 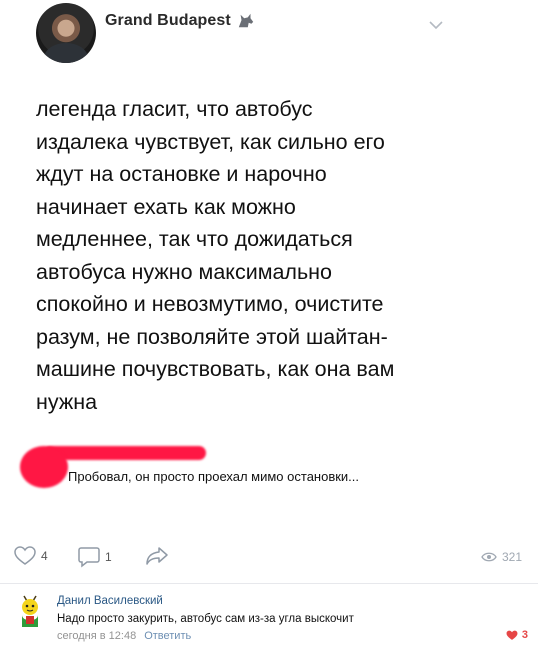 What do you see at coordinates (269, 559) in the screenshot?
I see `post-actions: 4 1 321` at bounding box center [269, 559].